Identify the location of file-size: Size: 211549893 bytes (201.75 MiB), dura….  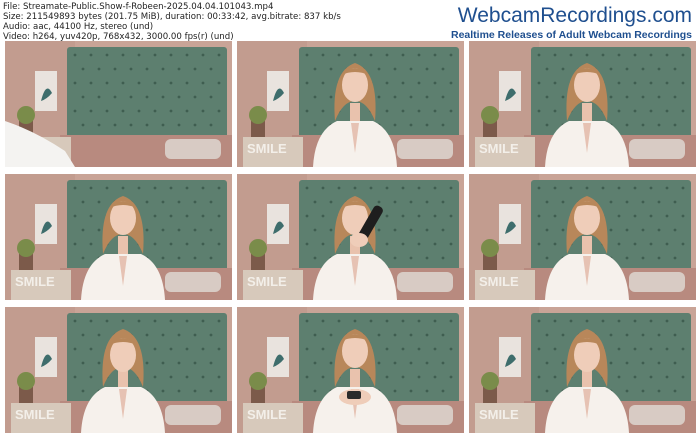
(172, 17).